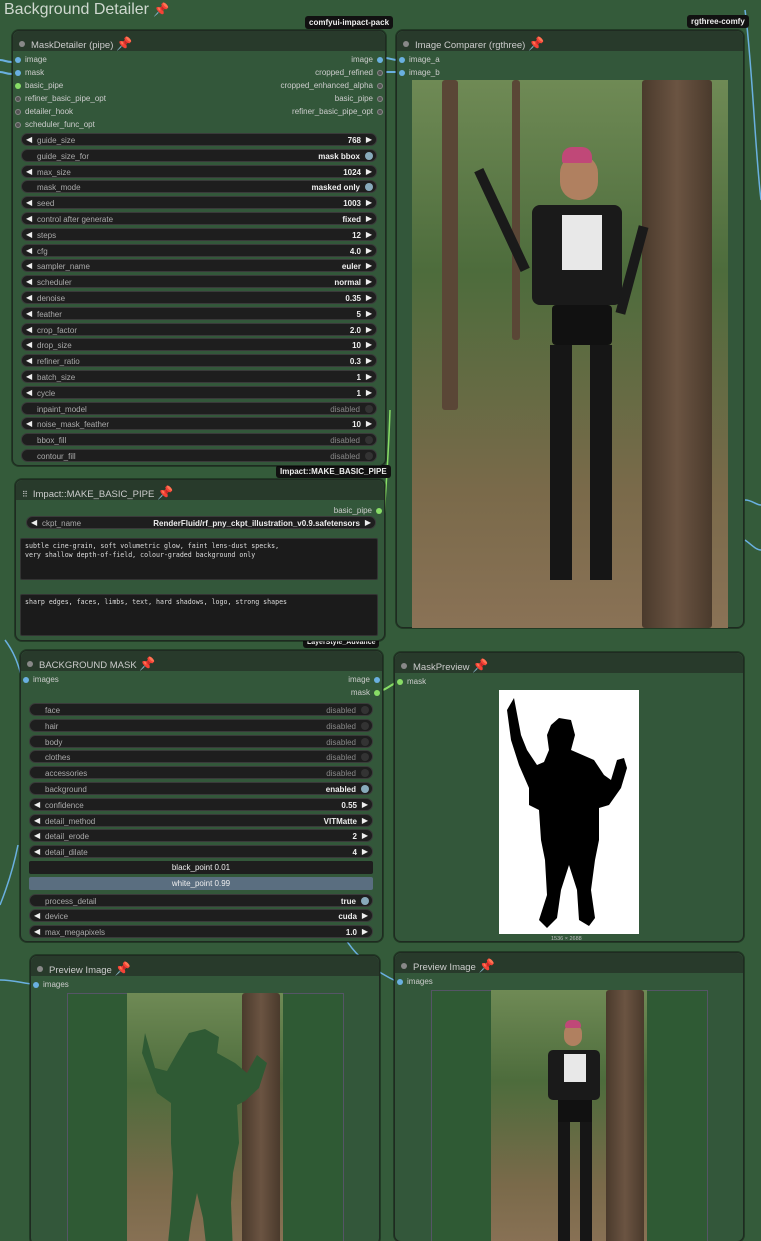 Image resolution: width=761 pixels, height=1241 pixels. I want to click on white-point-bar: white_point 0.99, so click(201, 883).